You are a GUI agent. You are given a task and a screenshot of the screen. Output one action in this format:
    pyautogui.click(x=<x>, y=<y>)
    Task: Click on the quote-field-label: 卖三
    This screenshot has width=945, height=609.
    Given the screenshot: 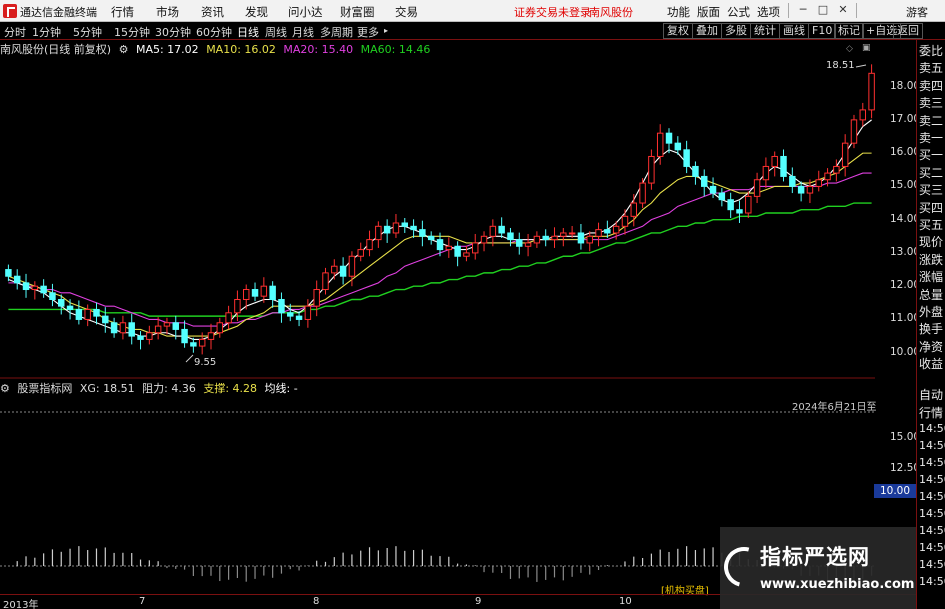 What is the action you would take?
    pyautogui.click(x=931, y=103)
    